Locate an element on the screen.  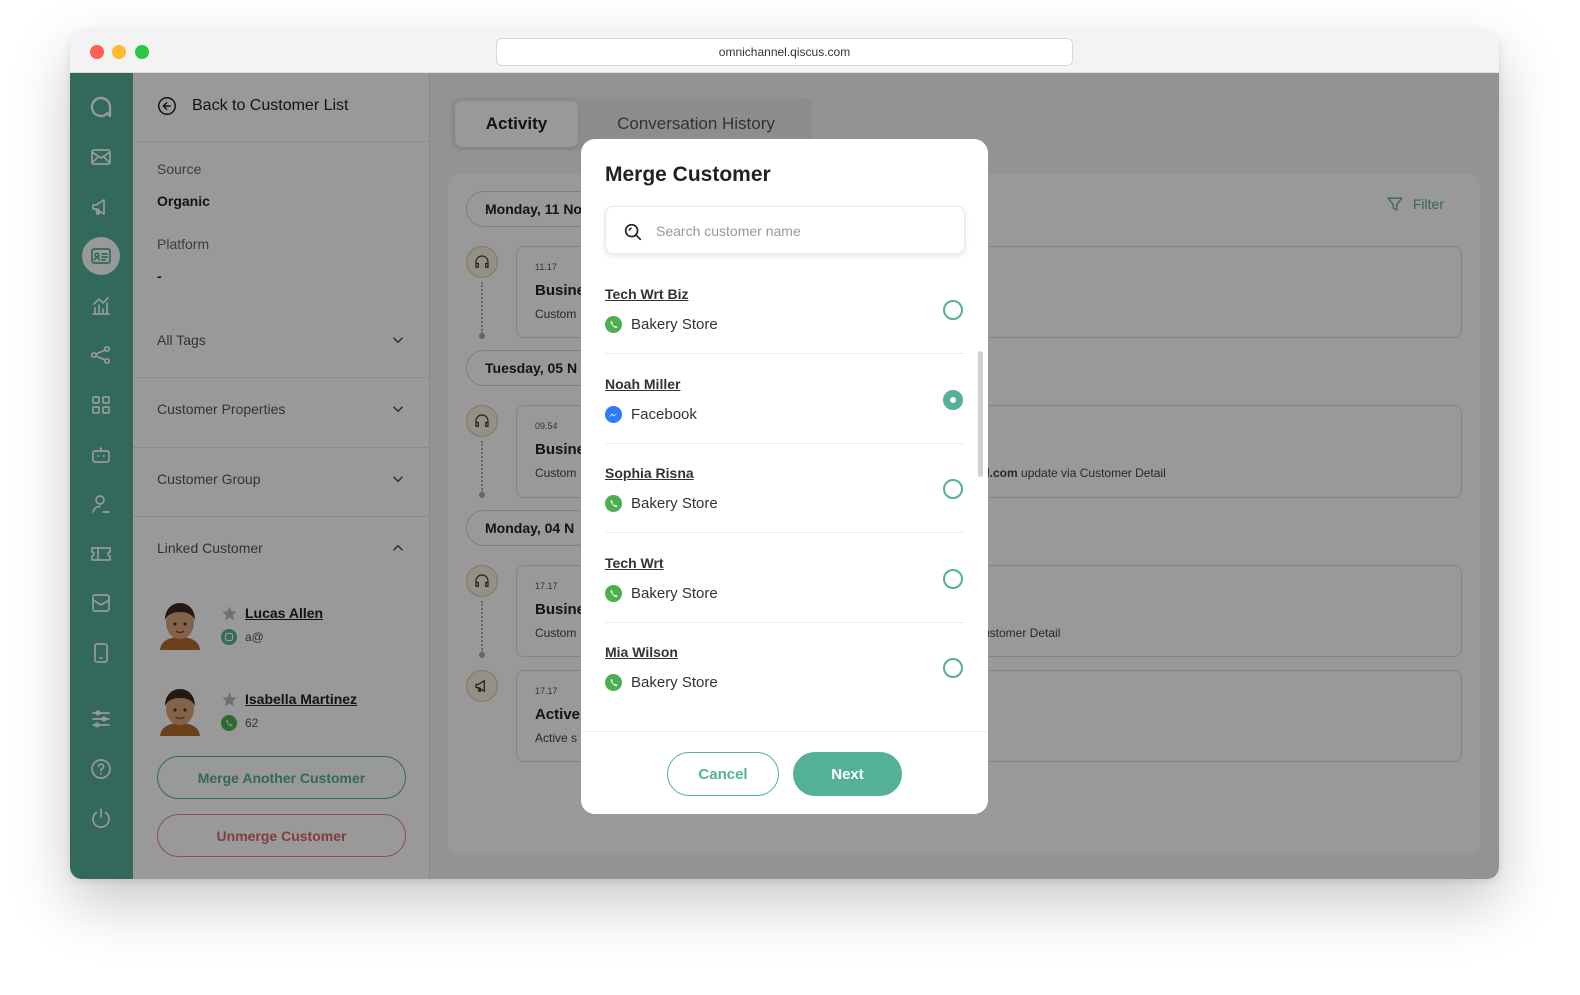
modal-footer: Cancel Next is located at coordinates (784, 772).